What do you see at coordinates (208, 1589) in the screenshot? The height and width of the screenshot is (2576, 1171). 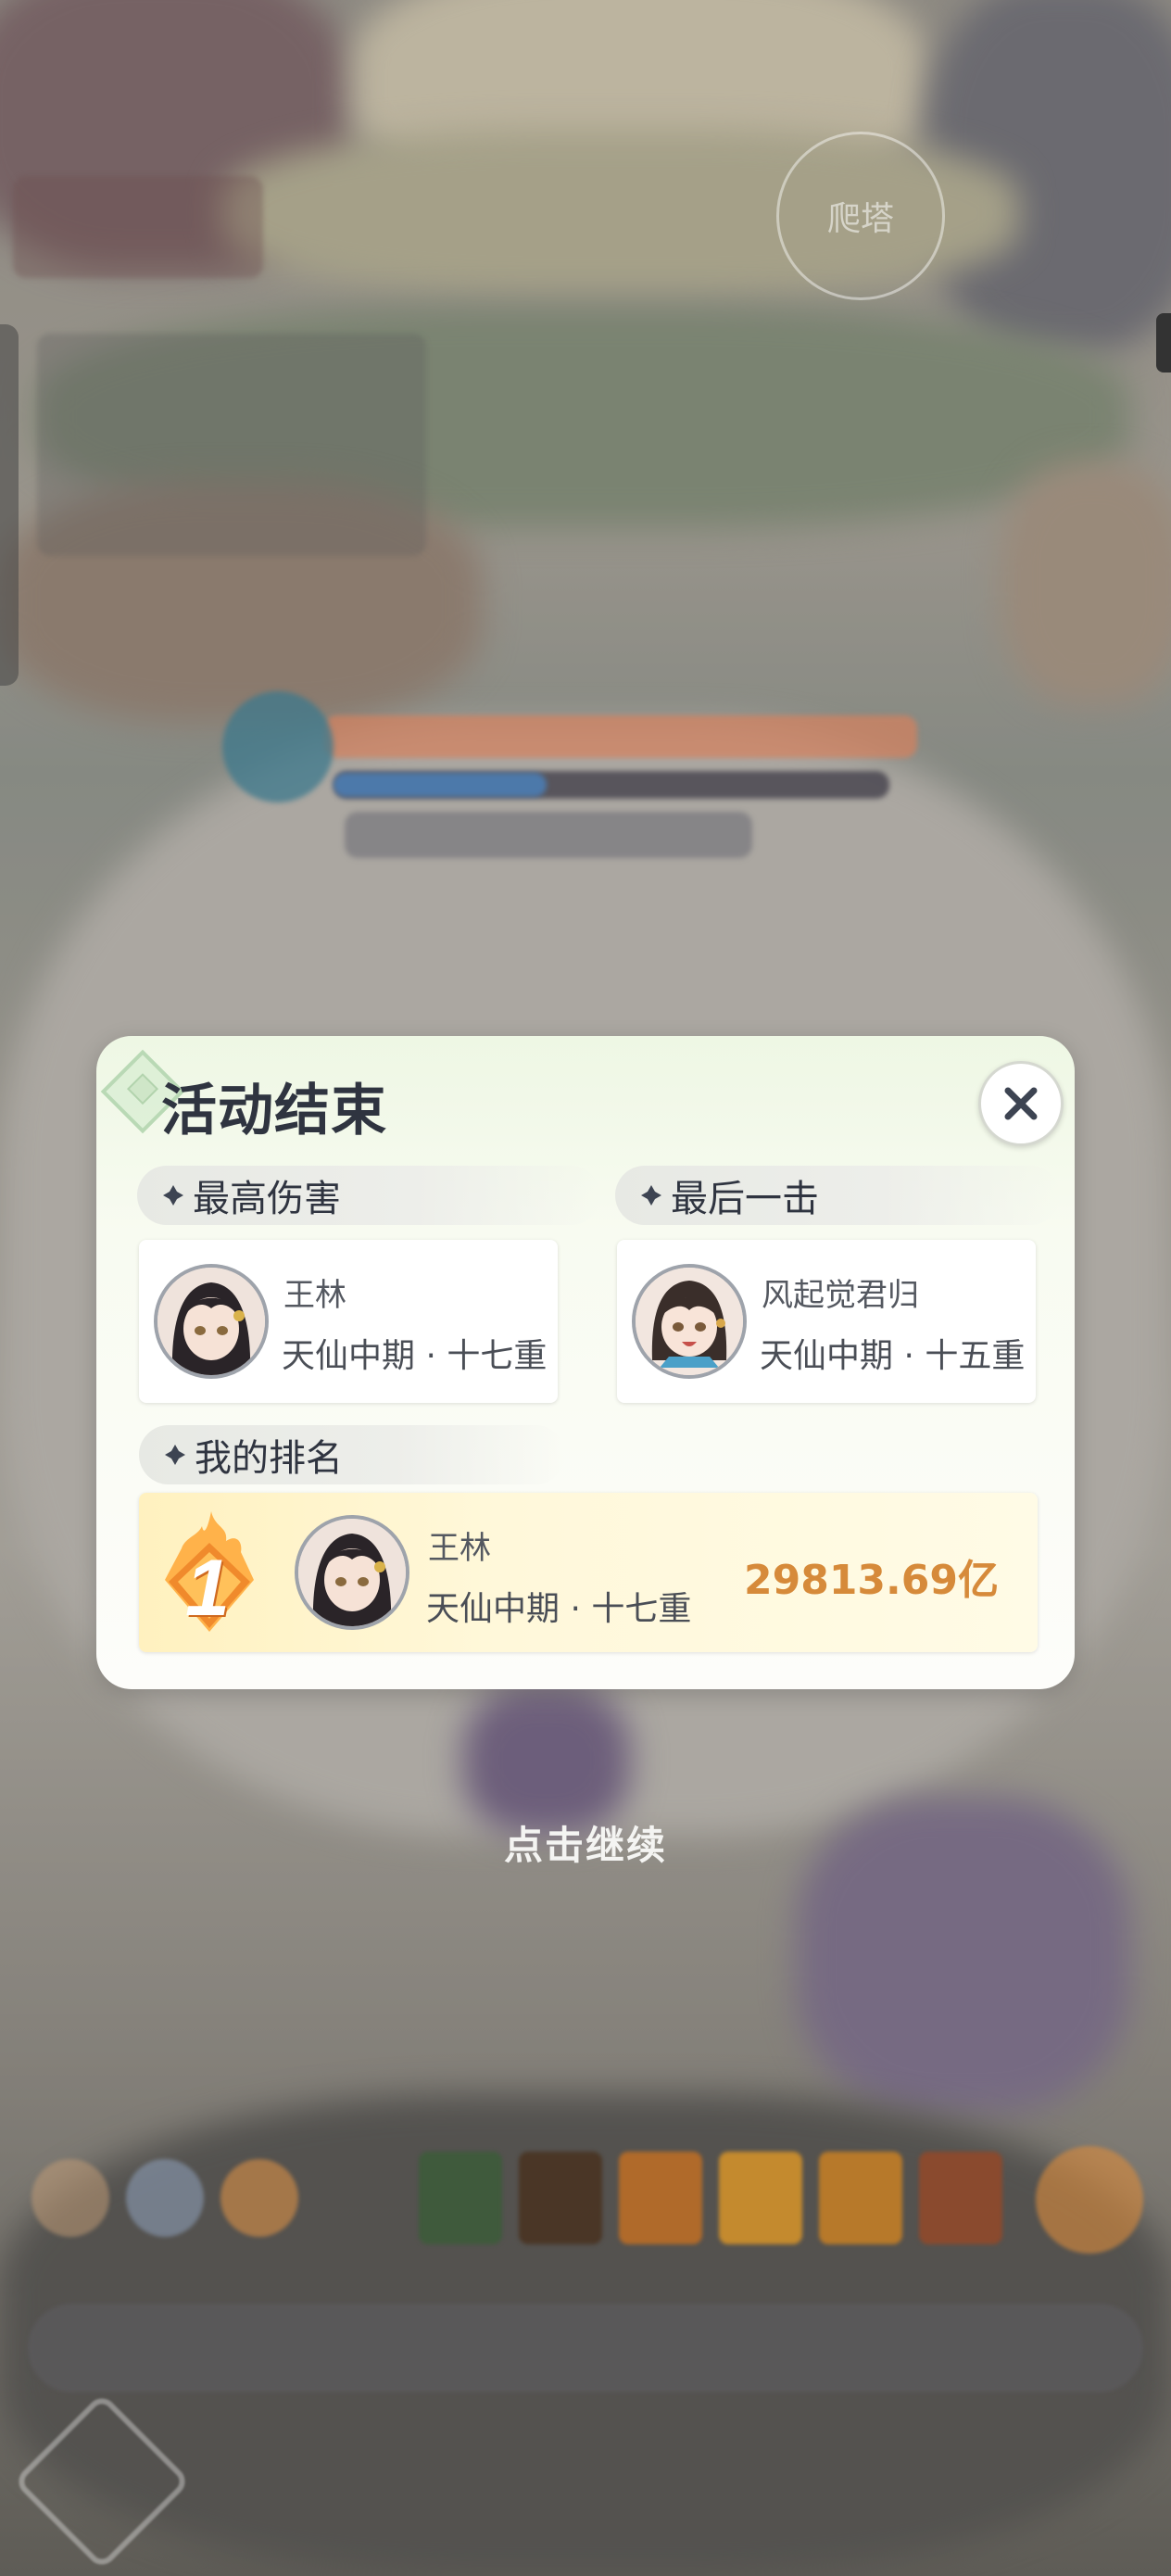 I see `rank-number: 1` at bounding box center [208, 1589].